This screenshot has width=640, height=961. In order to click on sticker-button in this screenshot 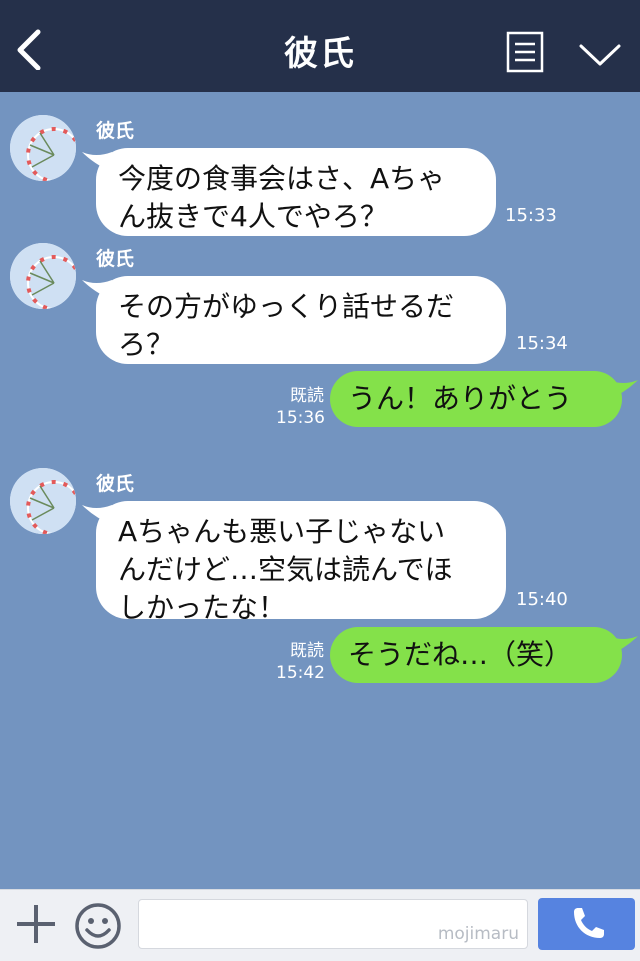, I will do `click(98, 926)`.